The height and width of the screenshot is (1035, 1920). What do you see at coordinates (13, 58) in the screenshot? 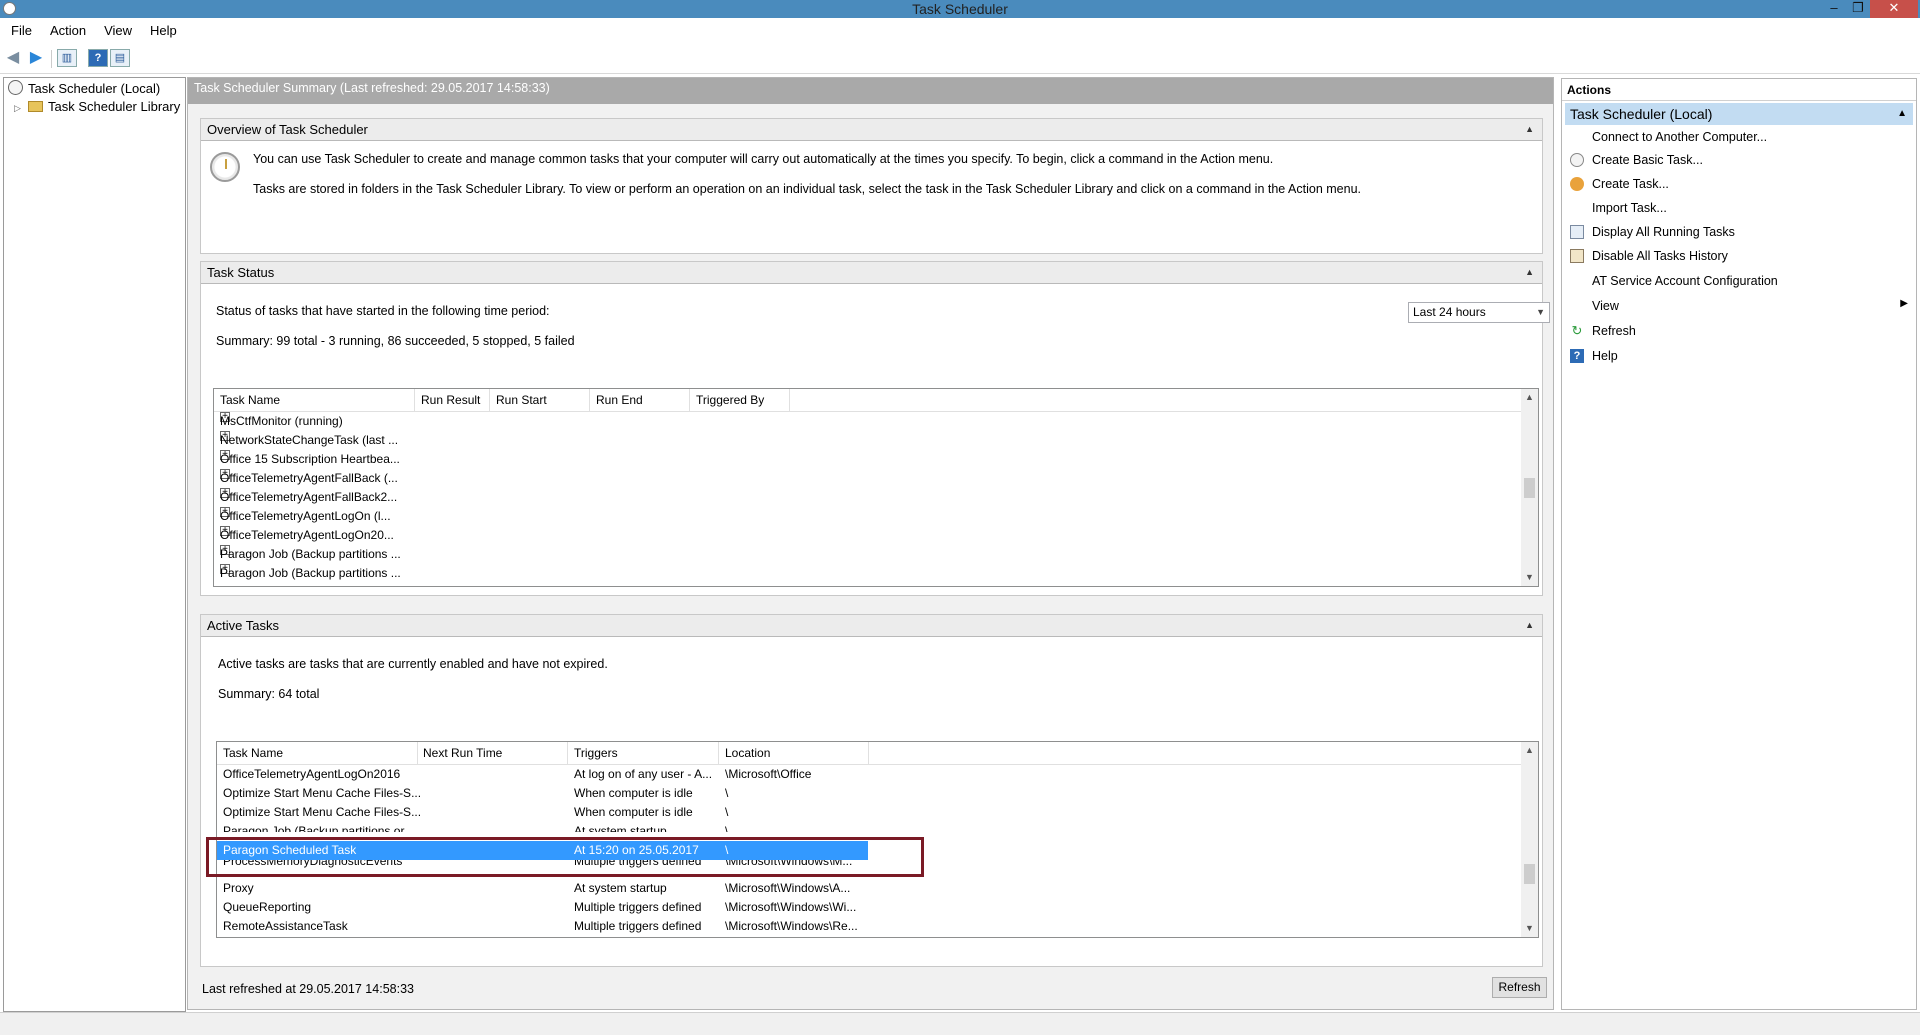
I see `back-arrow-icon: ◀` at bounding box center [13, 58].